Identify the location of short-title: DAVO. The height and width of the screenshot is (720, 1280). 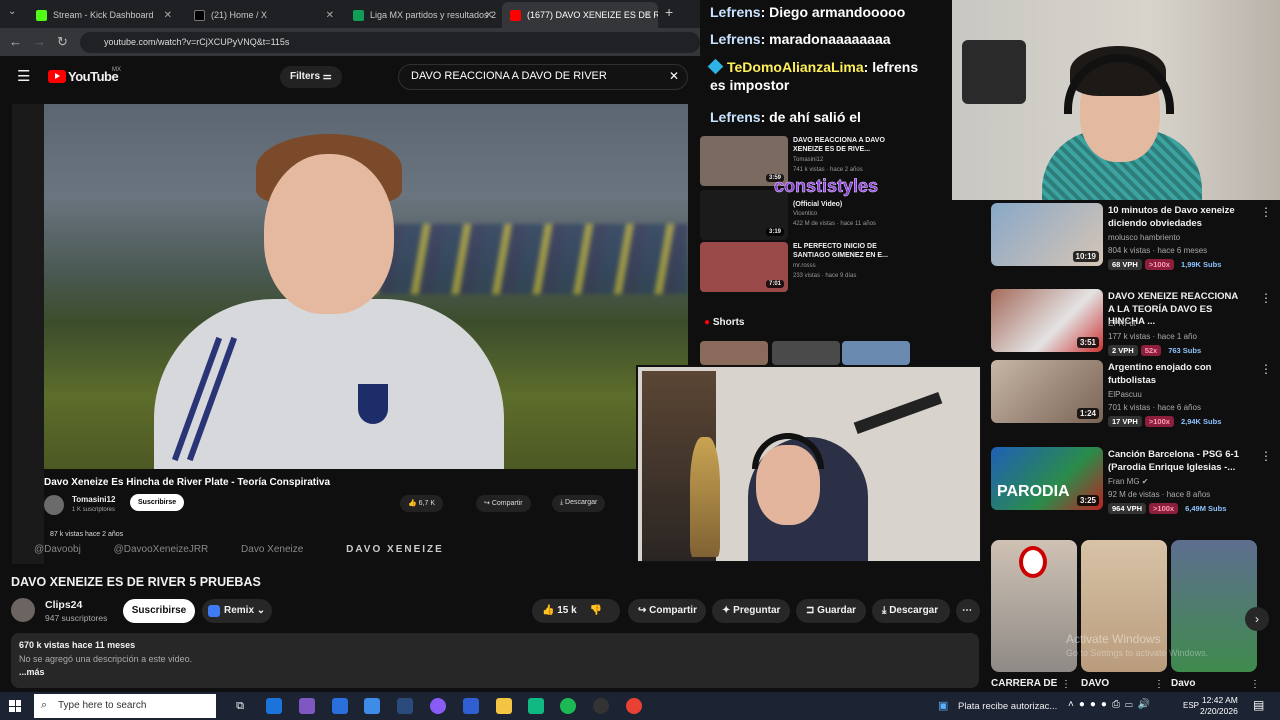
(1095, 683).